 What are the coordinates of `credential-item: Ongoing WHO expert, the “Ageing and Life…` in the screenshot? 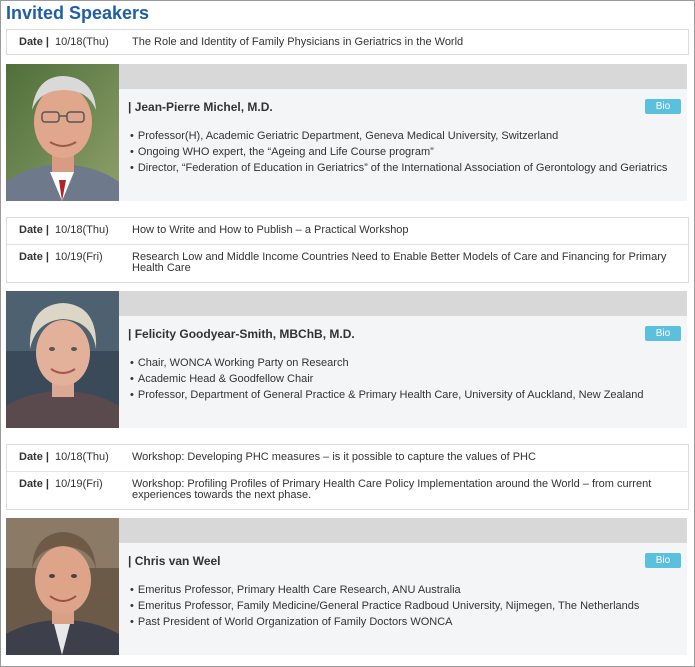 It's located at (398, 152).